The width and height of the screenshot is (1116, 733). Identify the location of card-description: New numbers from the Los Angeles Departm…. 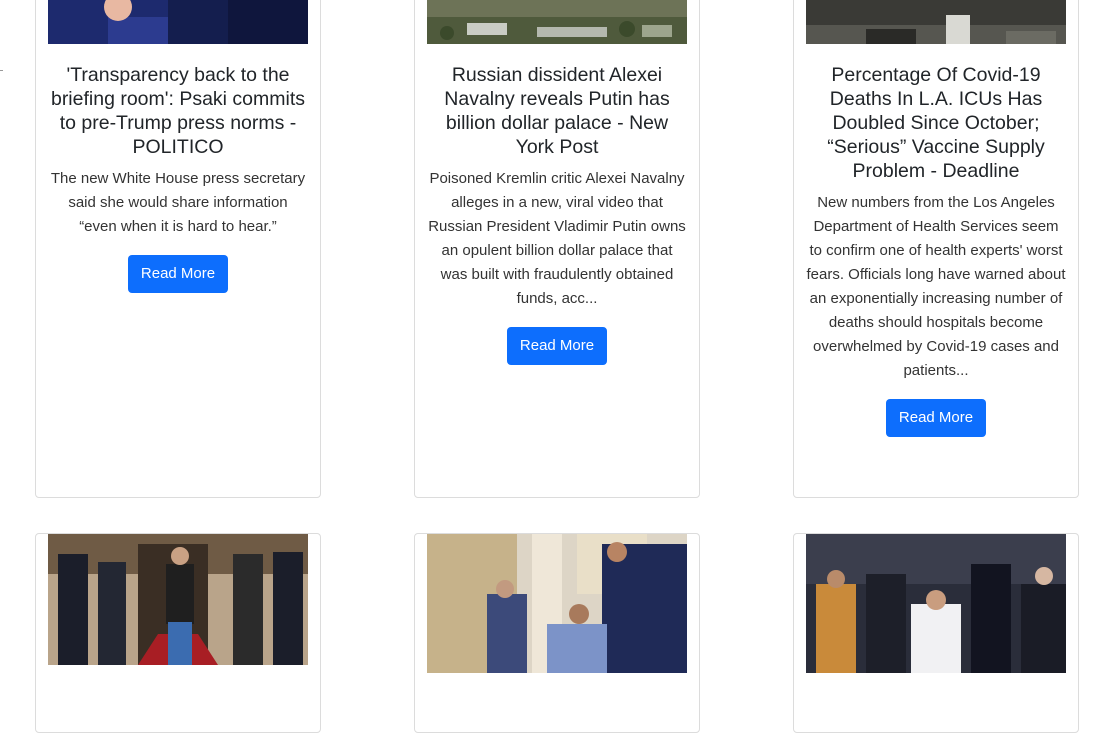
(936, 286).